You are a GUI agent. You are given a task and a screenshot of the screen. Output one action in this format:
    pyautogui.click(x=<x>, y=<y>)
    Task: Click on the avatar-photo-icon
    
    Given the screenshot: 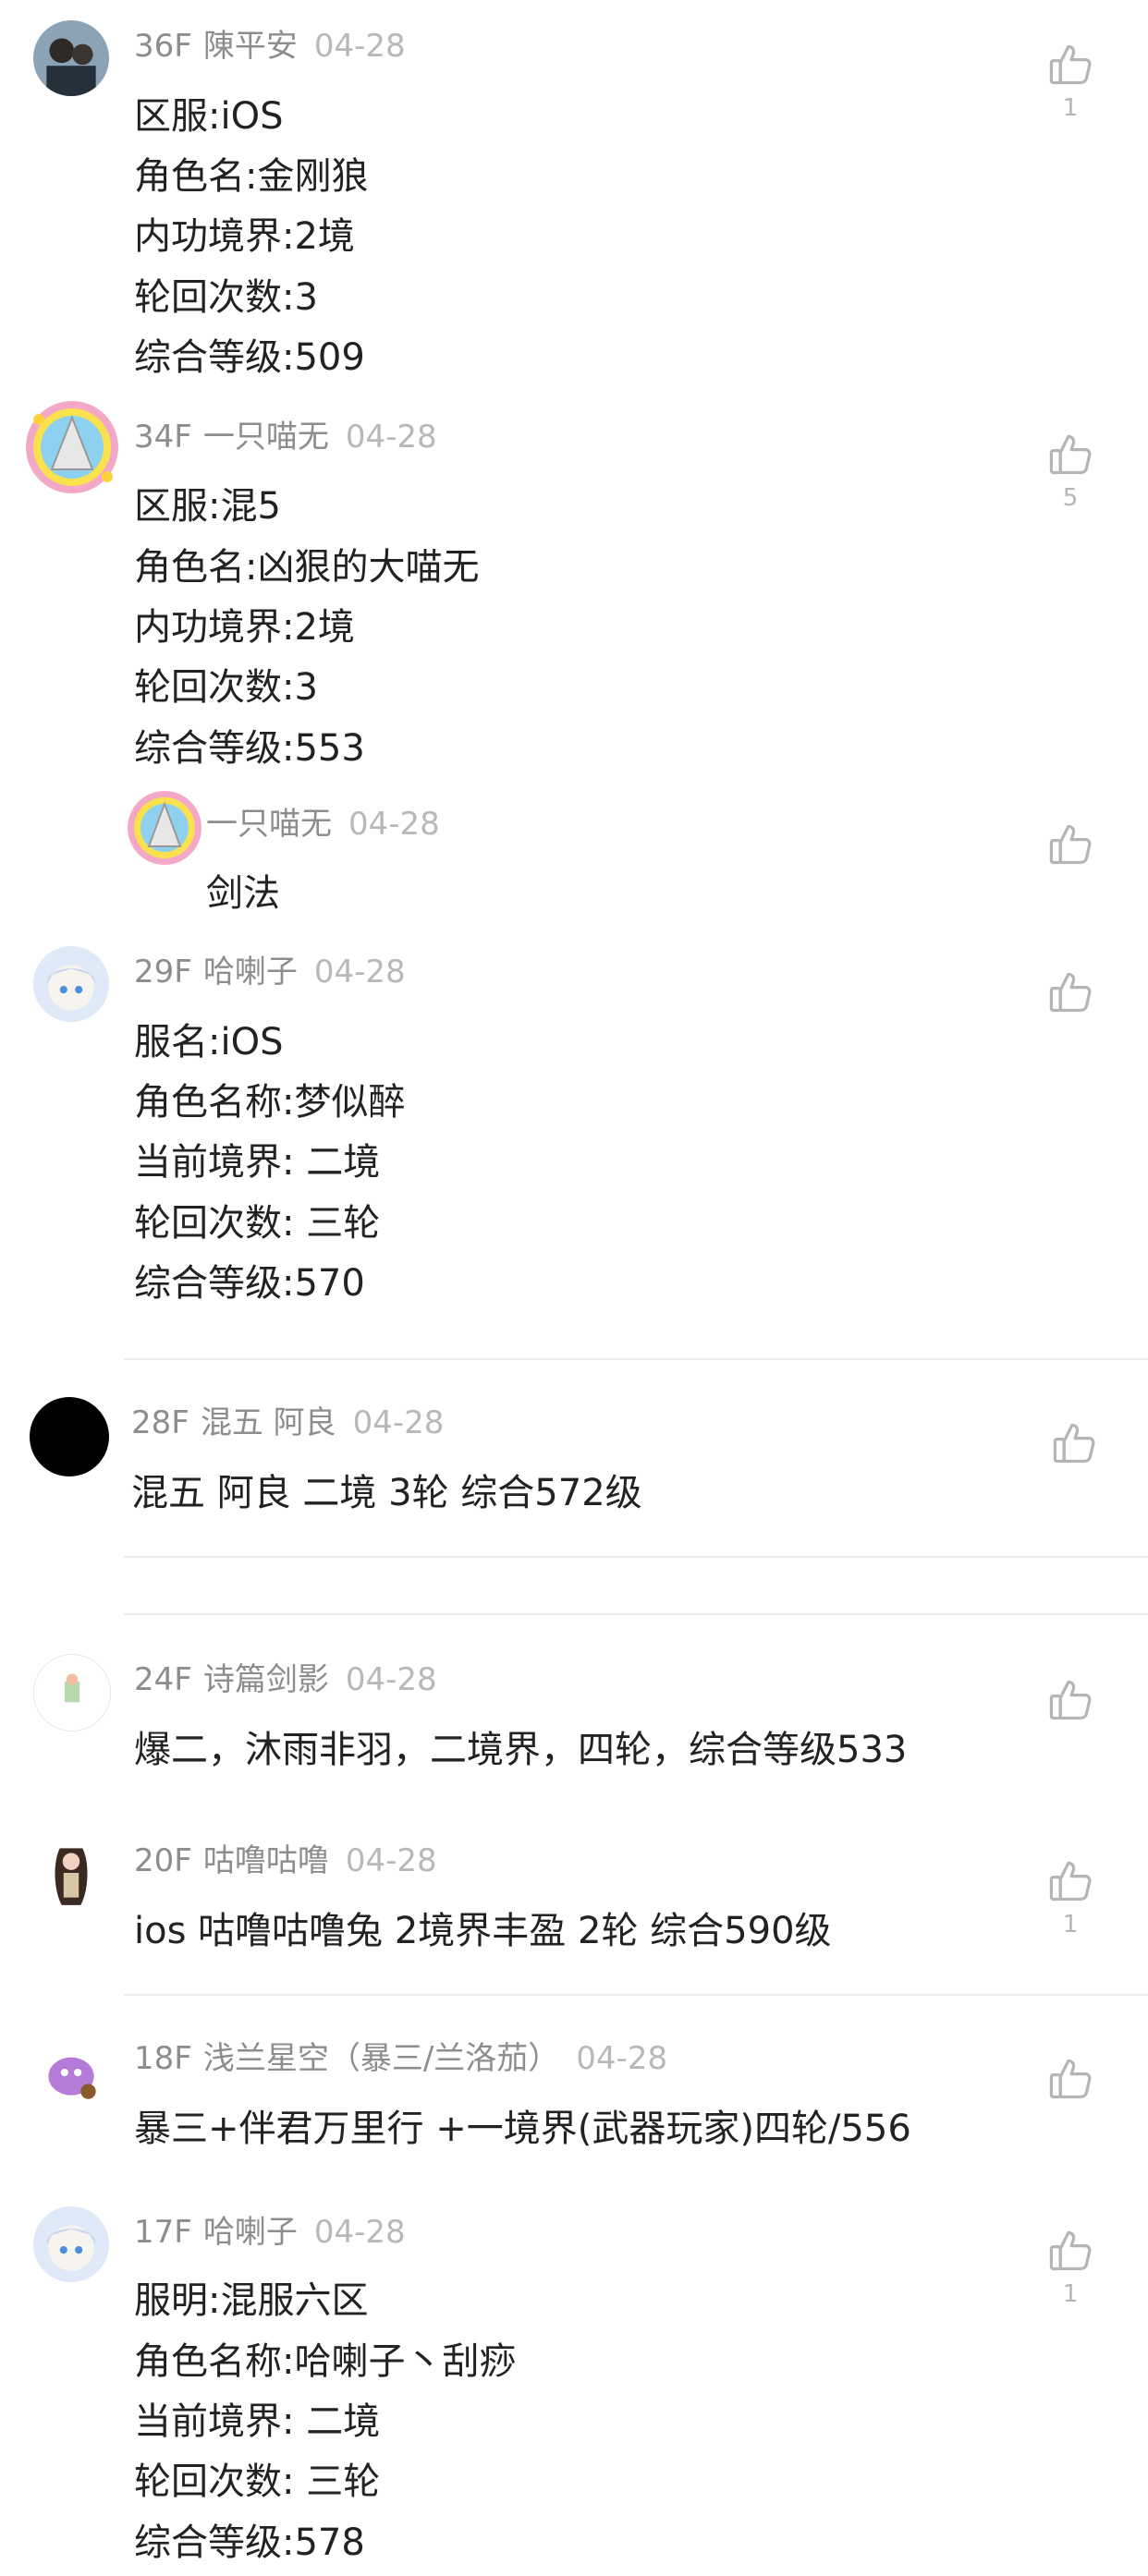 What is the action you would take?
    pyautogui.click(x=71, y=58)
    